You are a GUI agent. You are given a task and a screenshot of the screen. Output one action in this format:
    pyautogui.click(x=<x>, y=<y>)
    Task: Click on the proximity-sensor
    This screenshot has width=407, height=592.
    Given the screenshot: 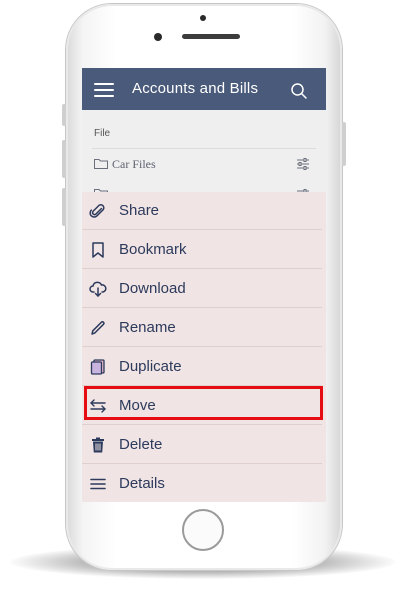 What is the action you would take?
    pyautogui.click(x=203, y=18)
    